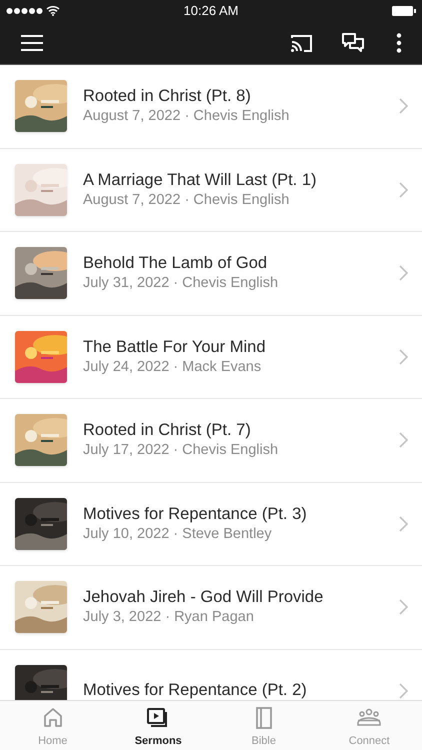 The image size is (422, 750). I want to click on sermon-meta: July 24, 2022 · Mack Evans, so click(172, 367).